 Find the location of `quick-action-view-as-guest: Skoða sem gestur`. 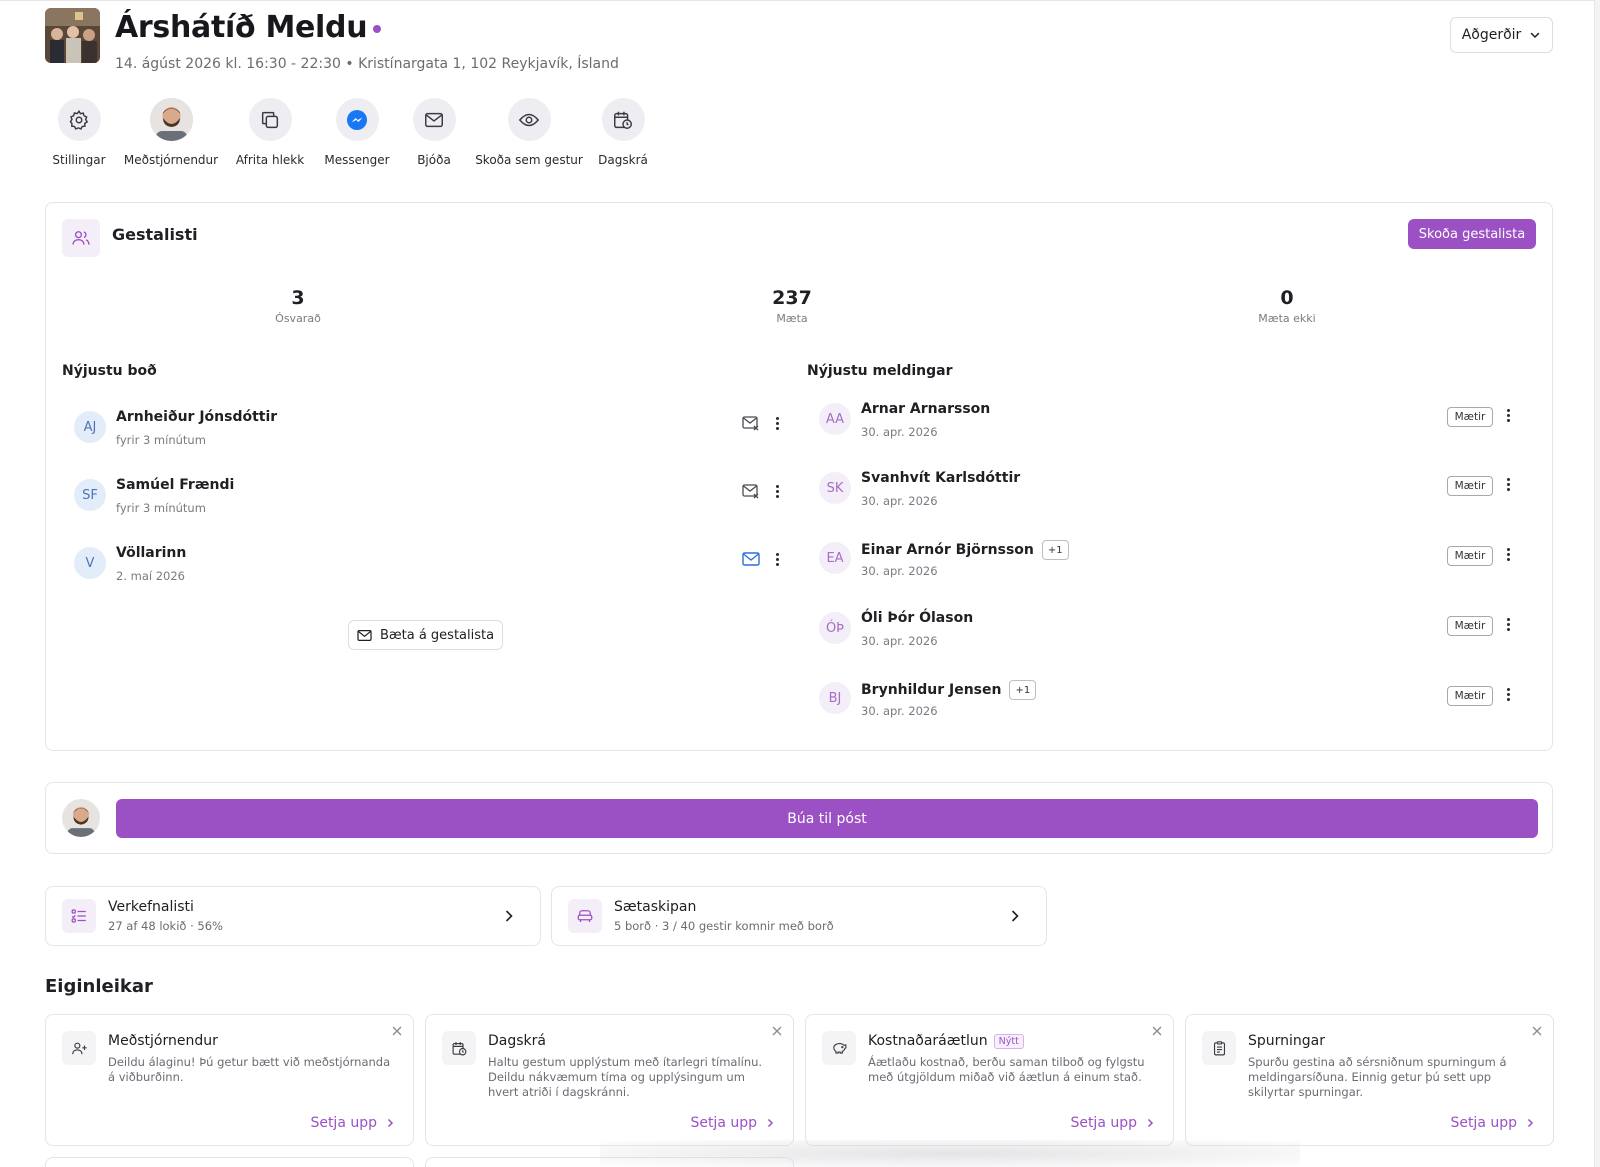

quick-action-view-as-guest: Skoða sem gestur is located at coordinates (529, 132).